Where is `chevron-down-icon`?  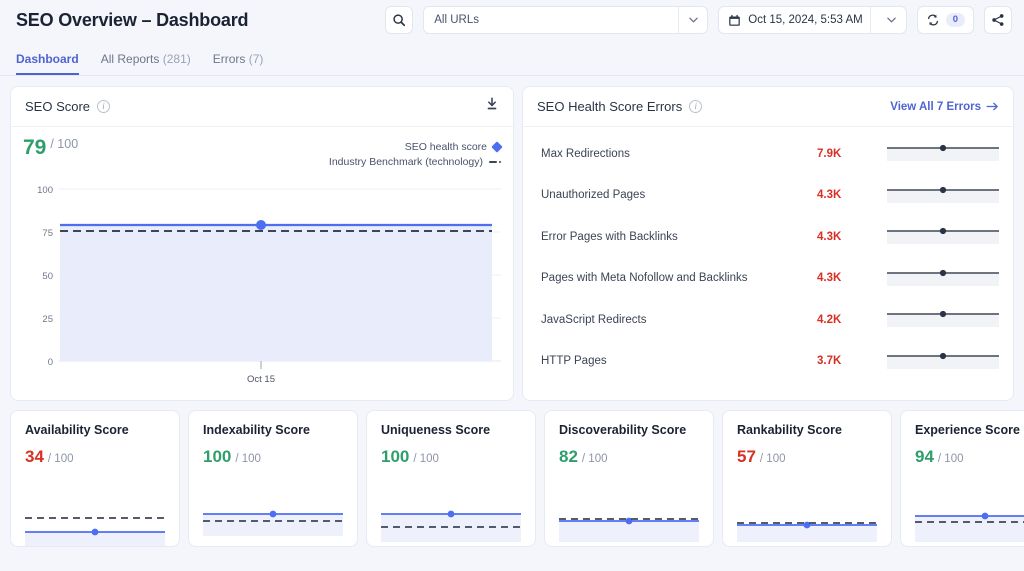 chevron-down-icon is located at coordinates (693, 20).